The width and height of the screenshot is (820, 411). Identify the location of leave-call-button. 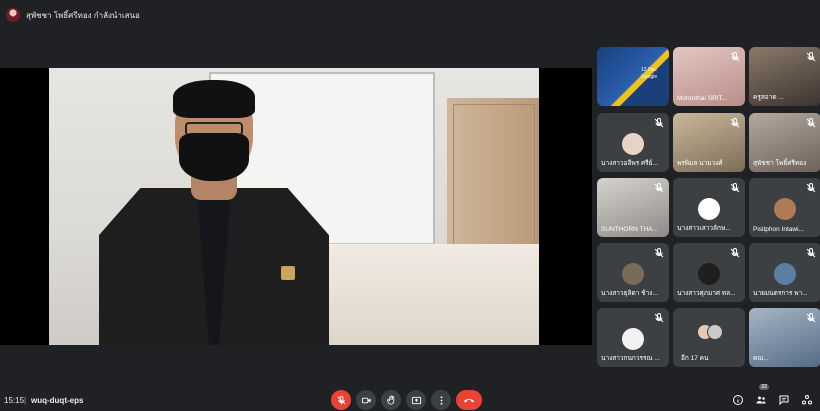
(469, 400).